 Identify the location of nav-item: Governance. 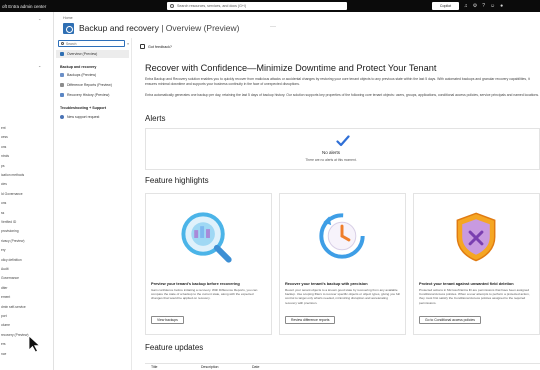
(26, 278).